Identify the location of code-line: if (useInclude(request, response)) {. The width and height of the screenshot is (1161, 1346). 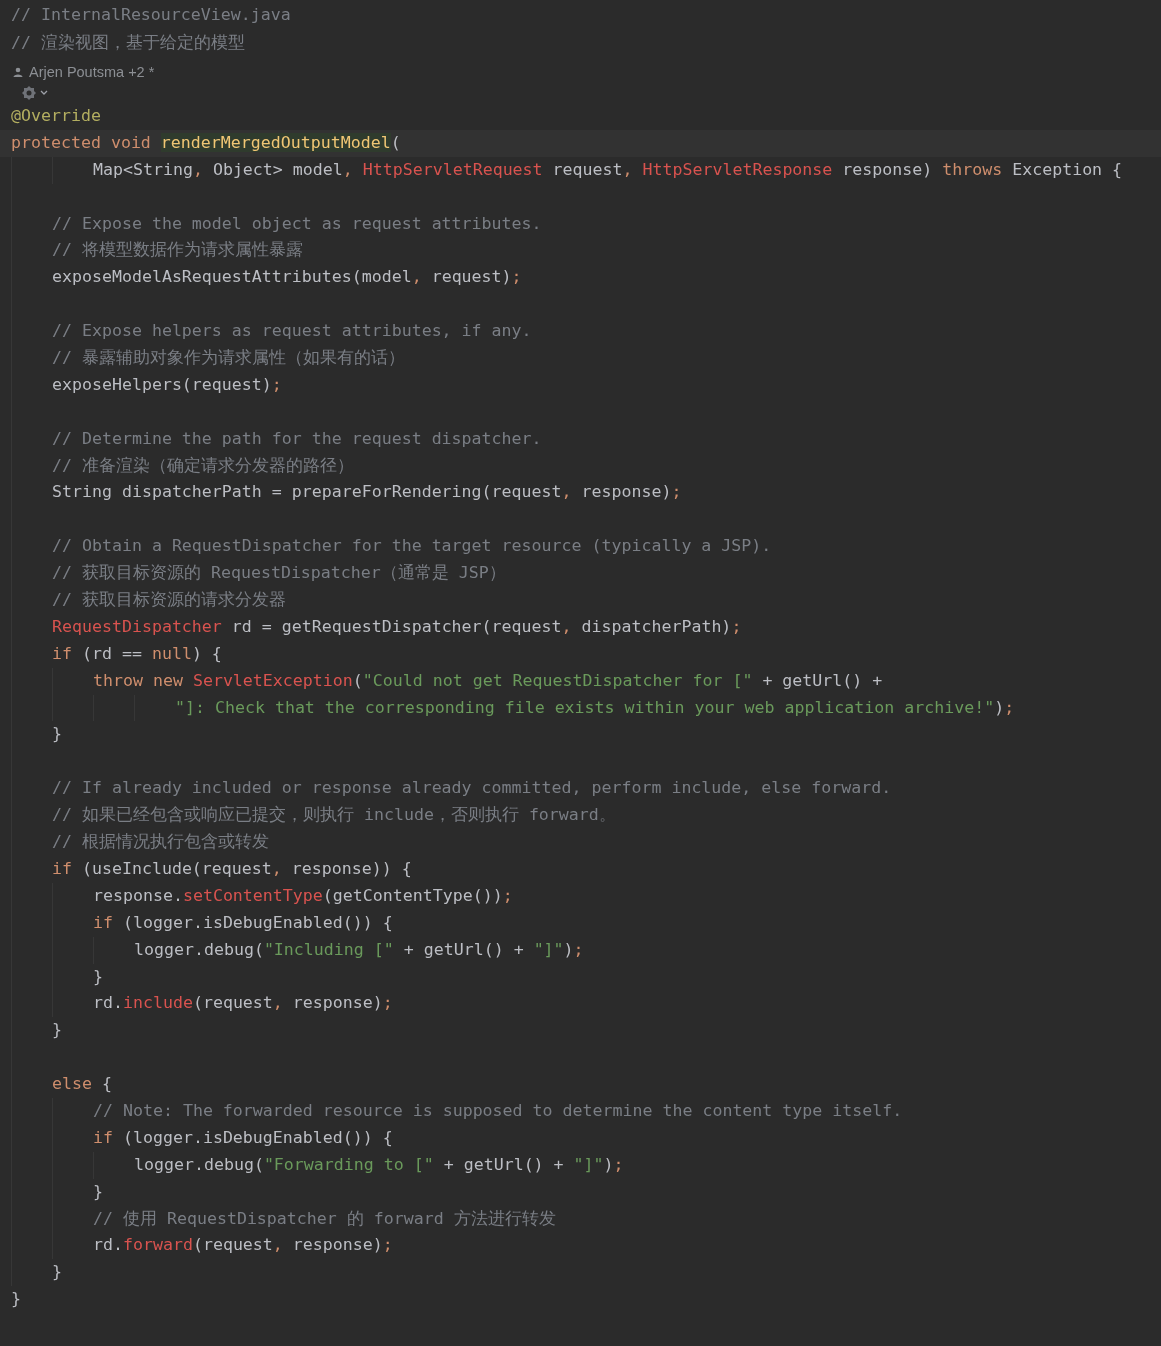
(232, 868).